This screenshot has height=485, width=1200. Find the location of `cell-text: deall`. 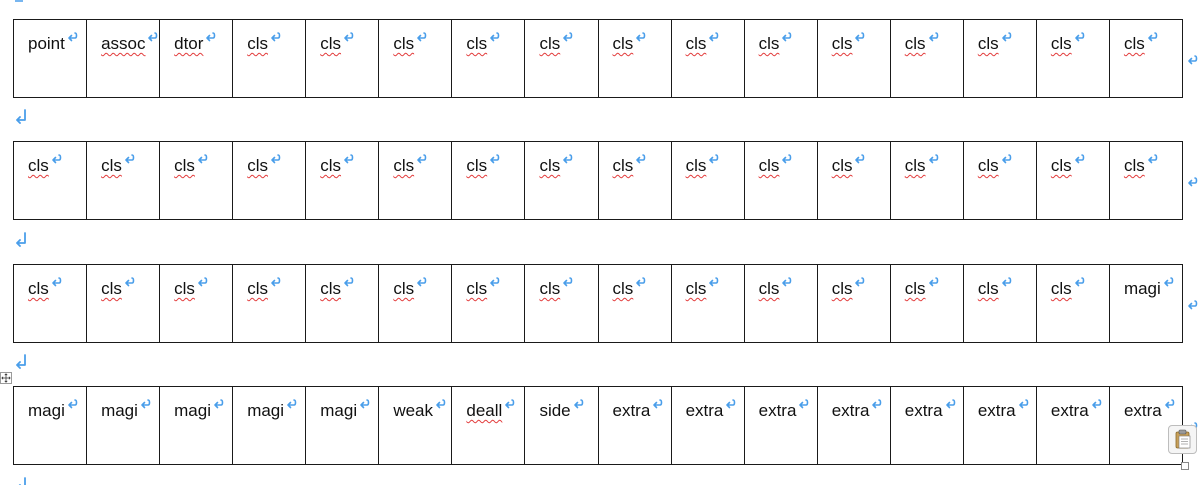

cell-text: deall is located at coordinates (484, 410).